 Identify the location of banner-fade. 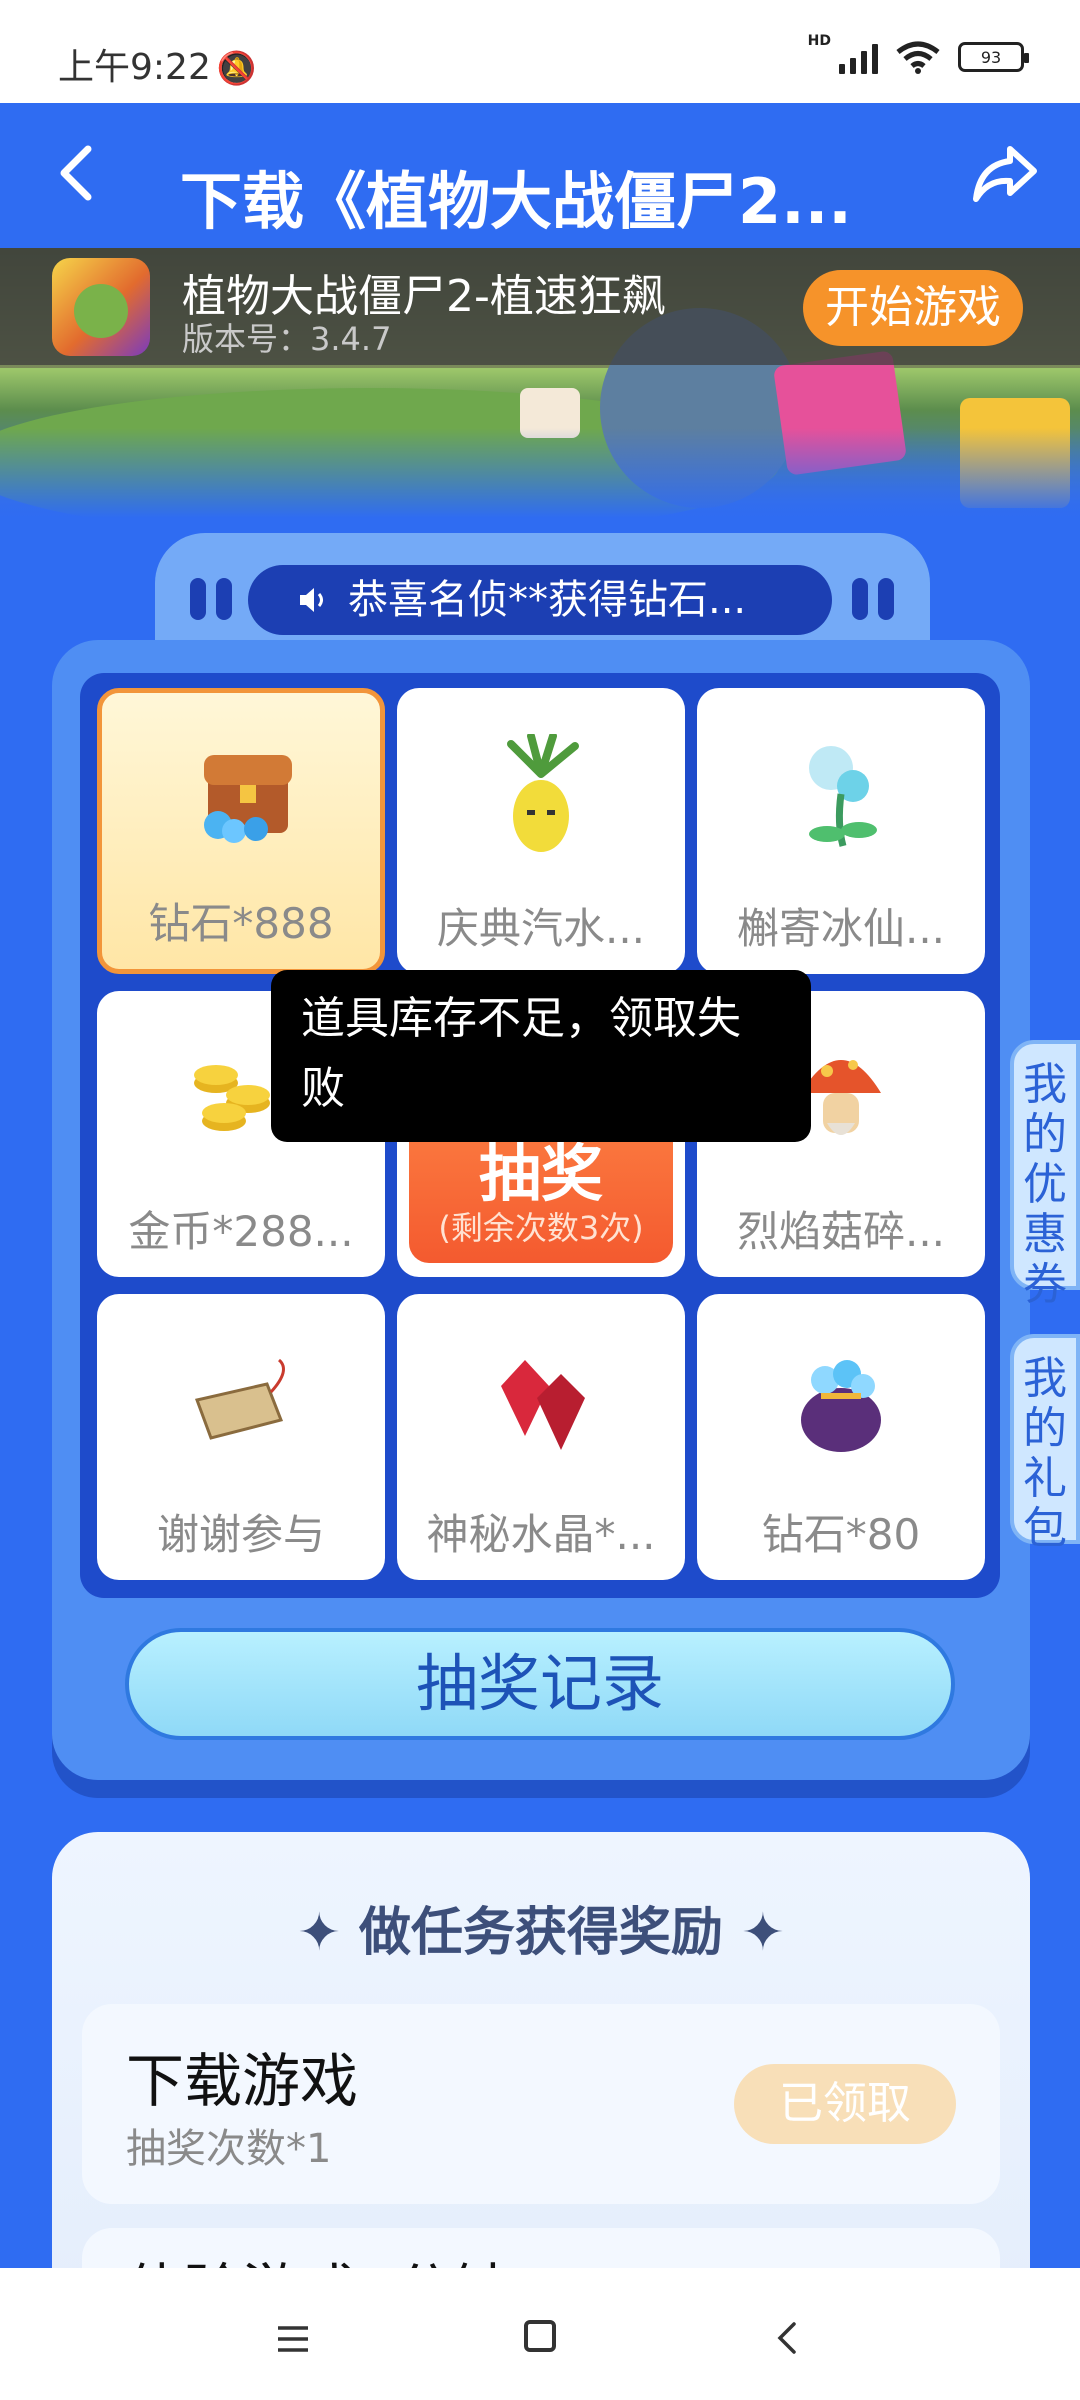
(540, 473).